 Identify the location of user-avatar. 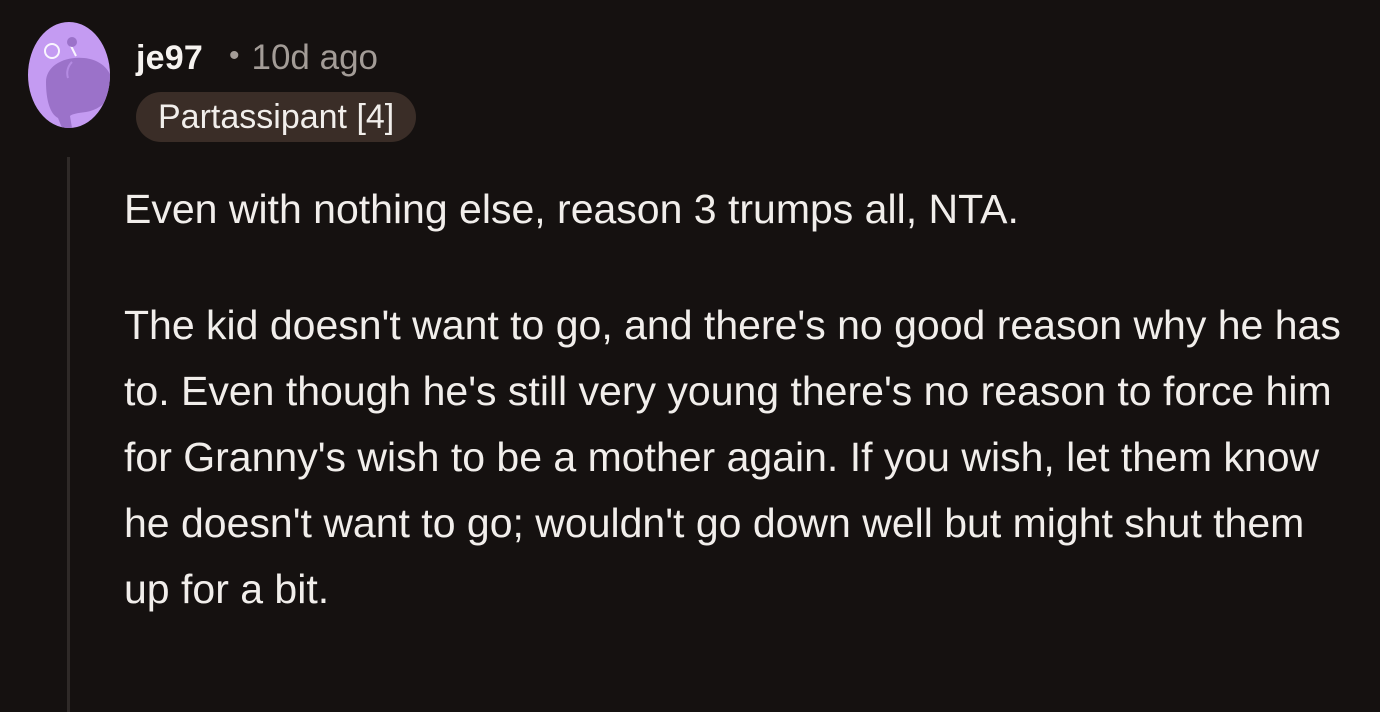
(69, 75).